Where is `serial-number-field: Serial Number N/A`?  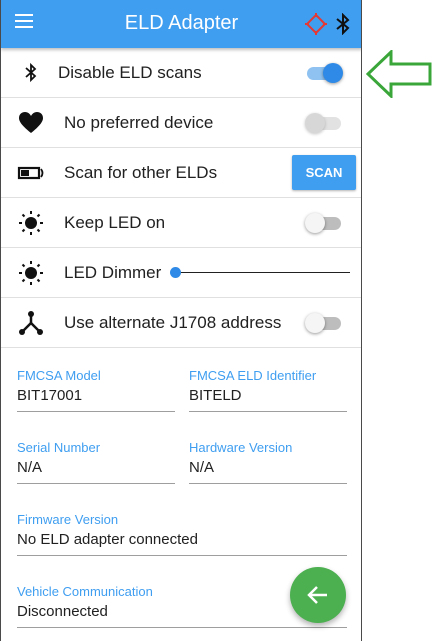
serial-number-field: Serial Number N/A is located at coordinates (96, 462).